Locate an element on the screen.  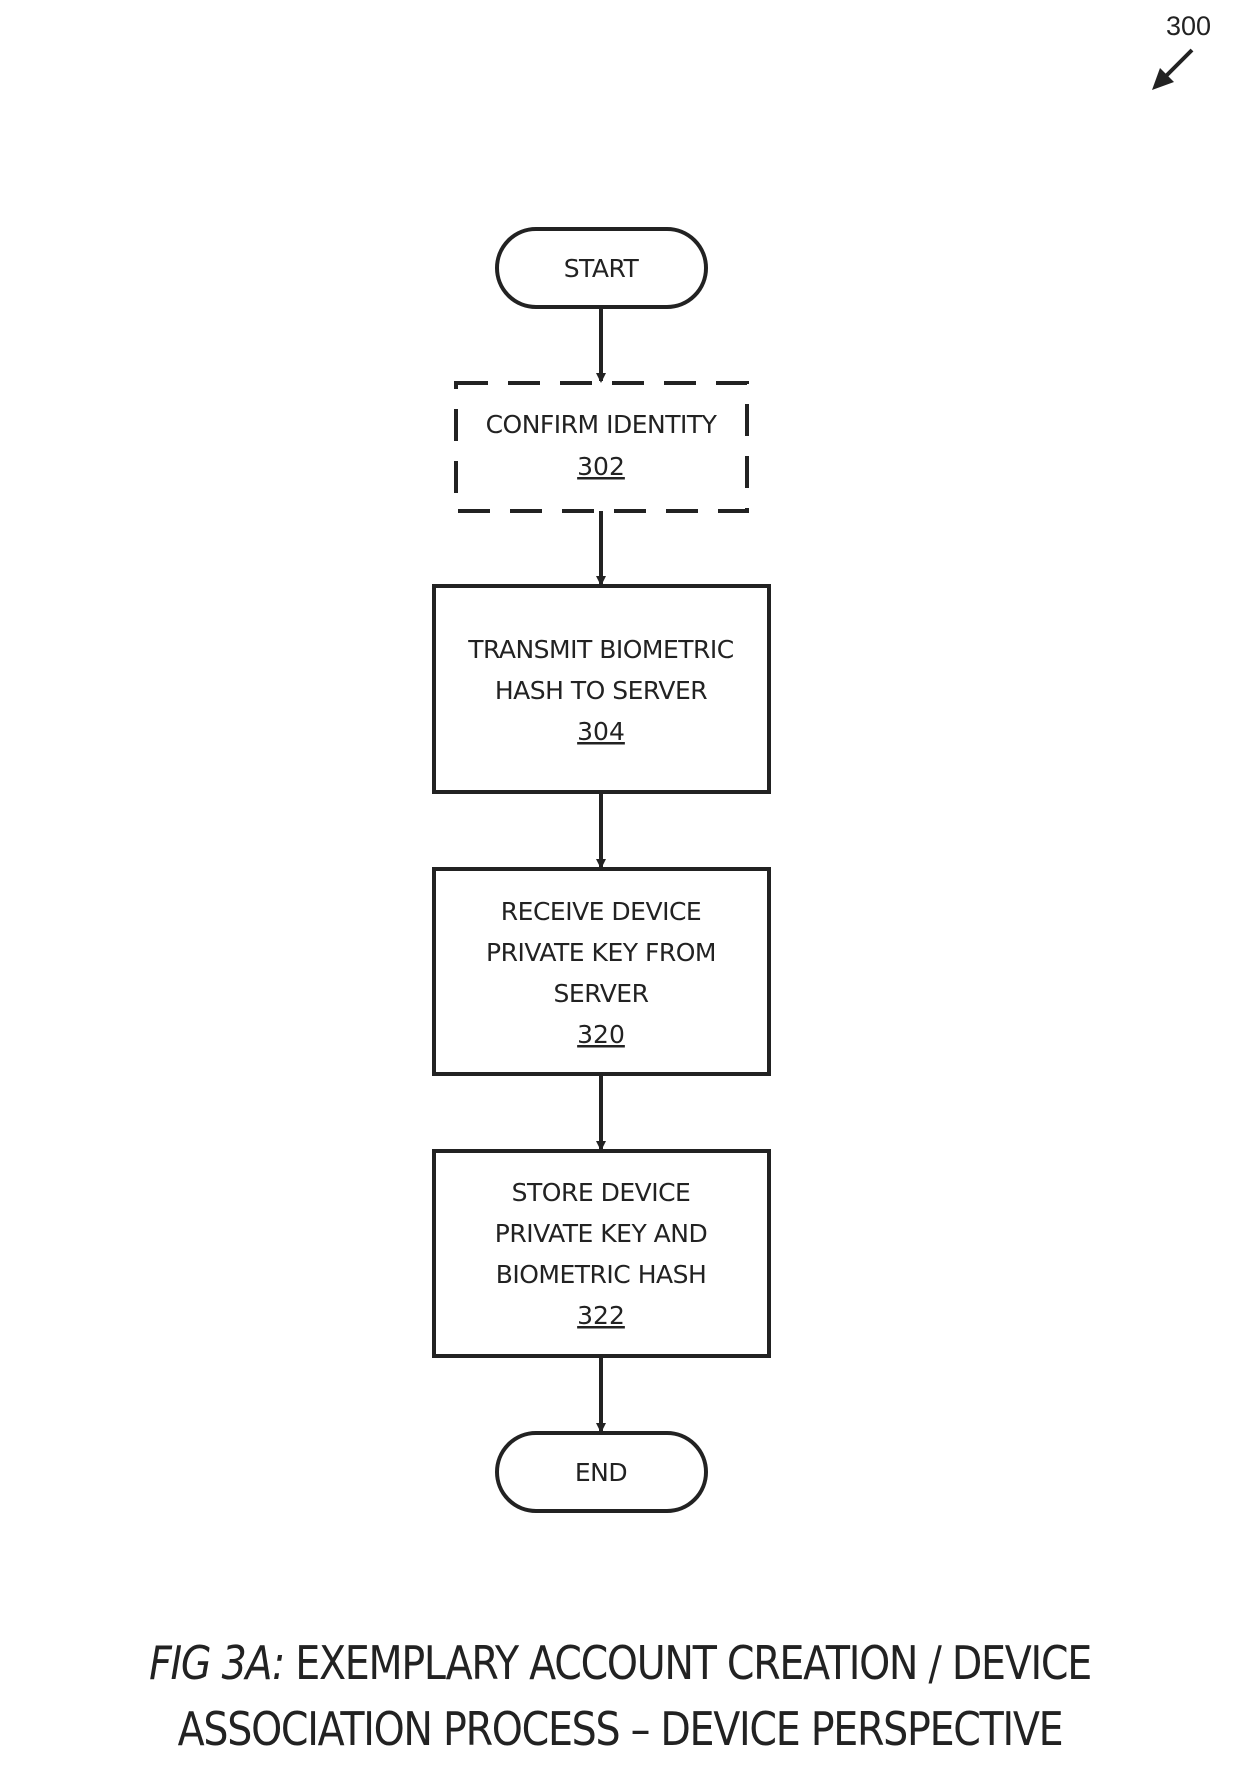
end-label: END is located at coordinates (601, 1472).